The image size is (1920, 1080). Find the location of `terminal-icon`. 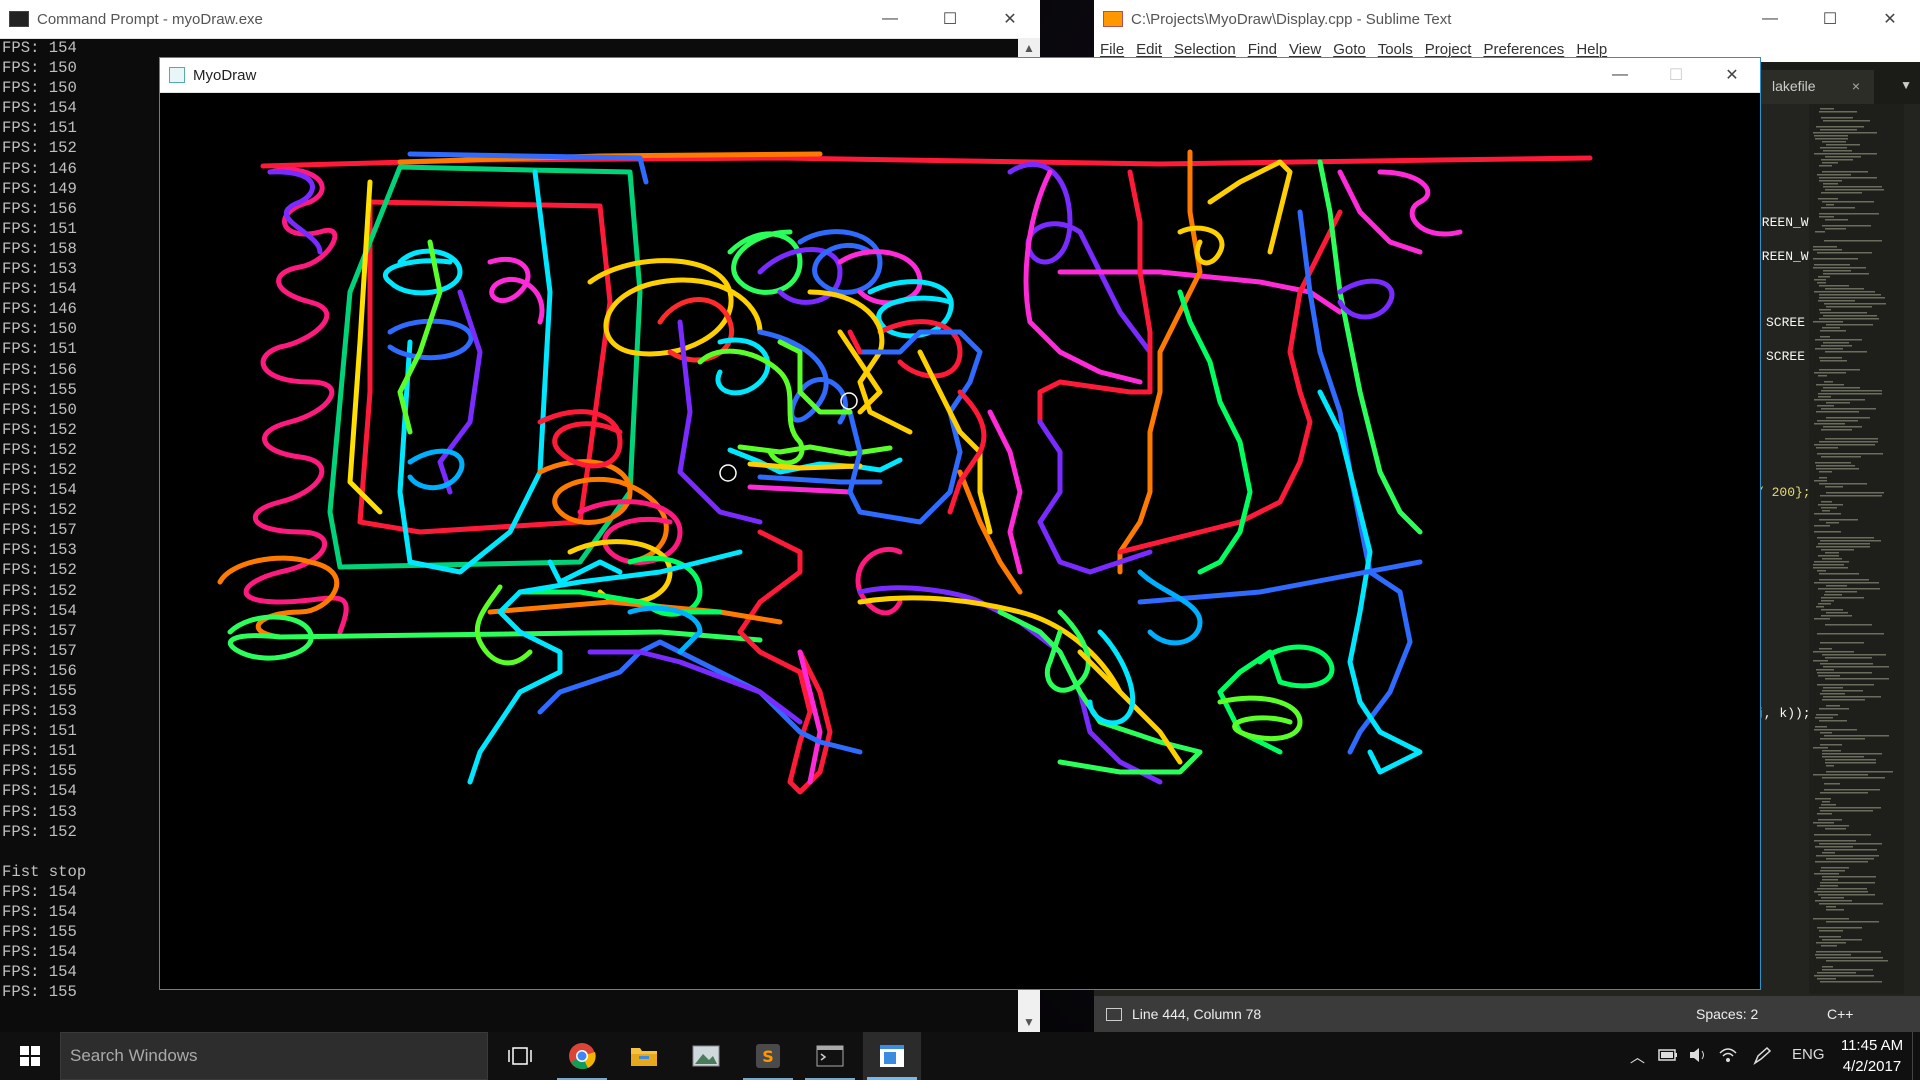

terminal-icon is located at coordinates (830, 1056).